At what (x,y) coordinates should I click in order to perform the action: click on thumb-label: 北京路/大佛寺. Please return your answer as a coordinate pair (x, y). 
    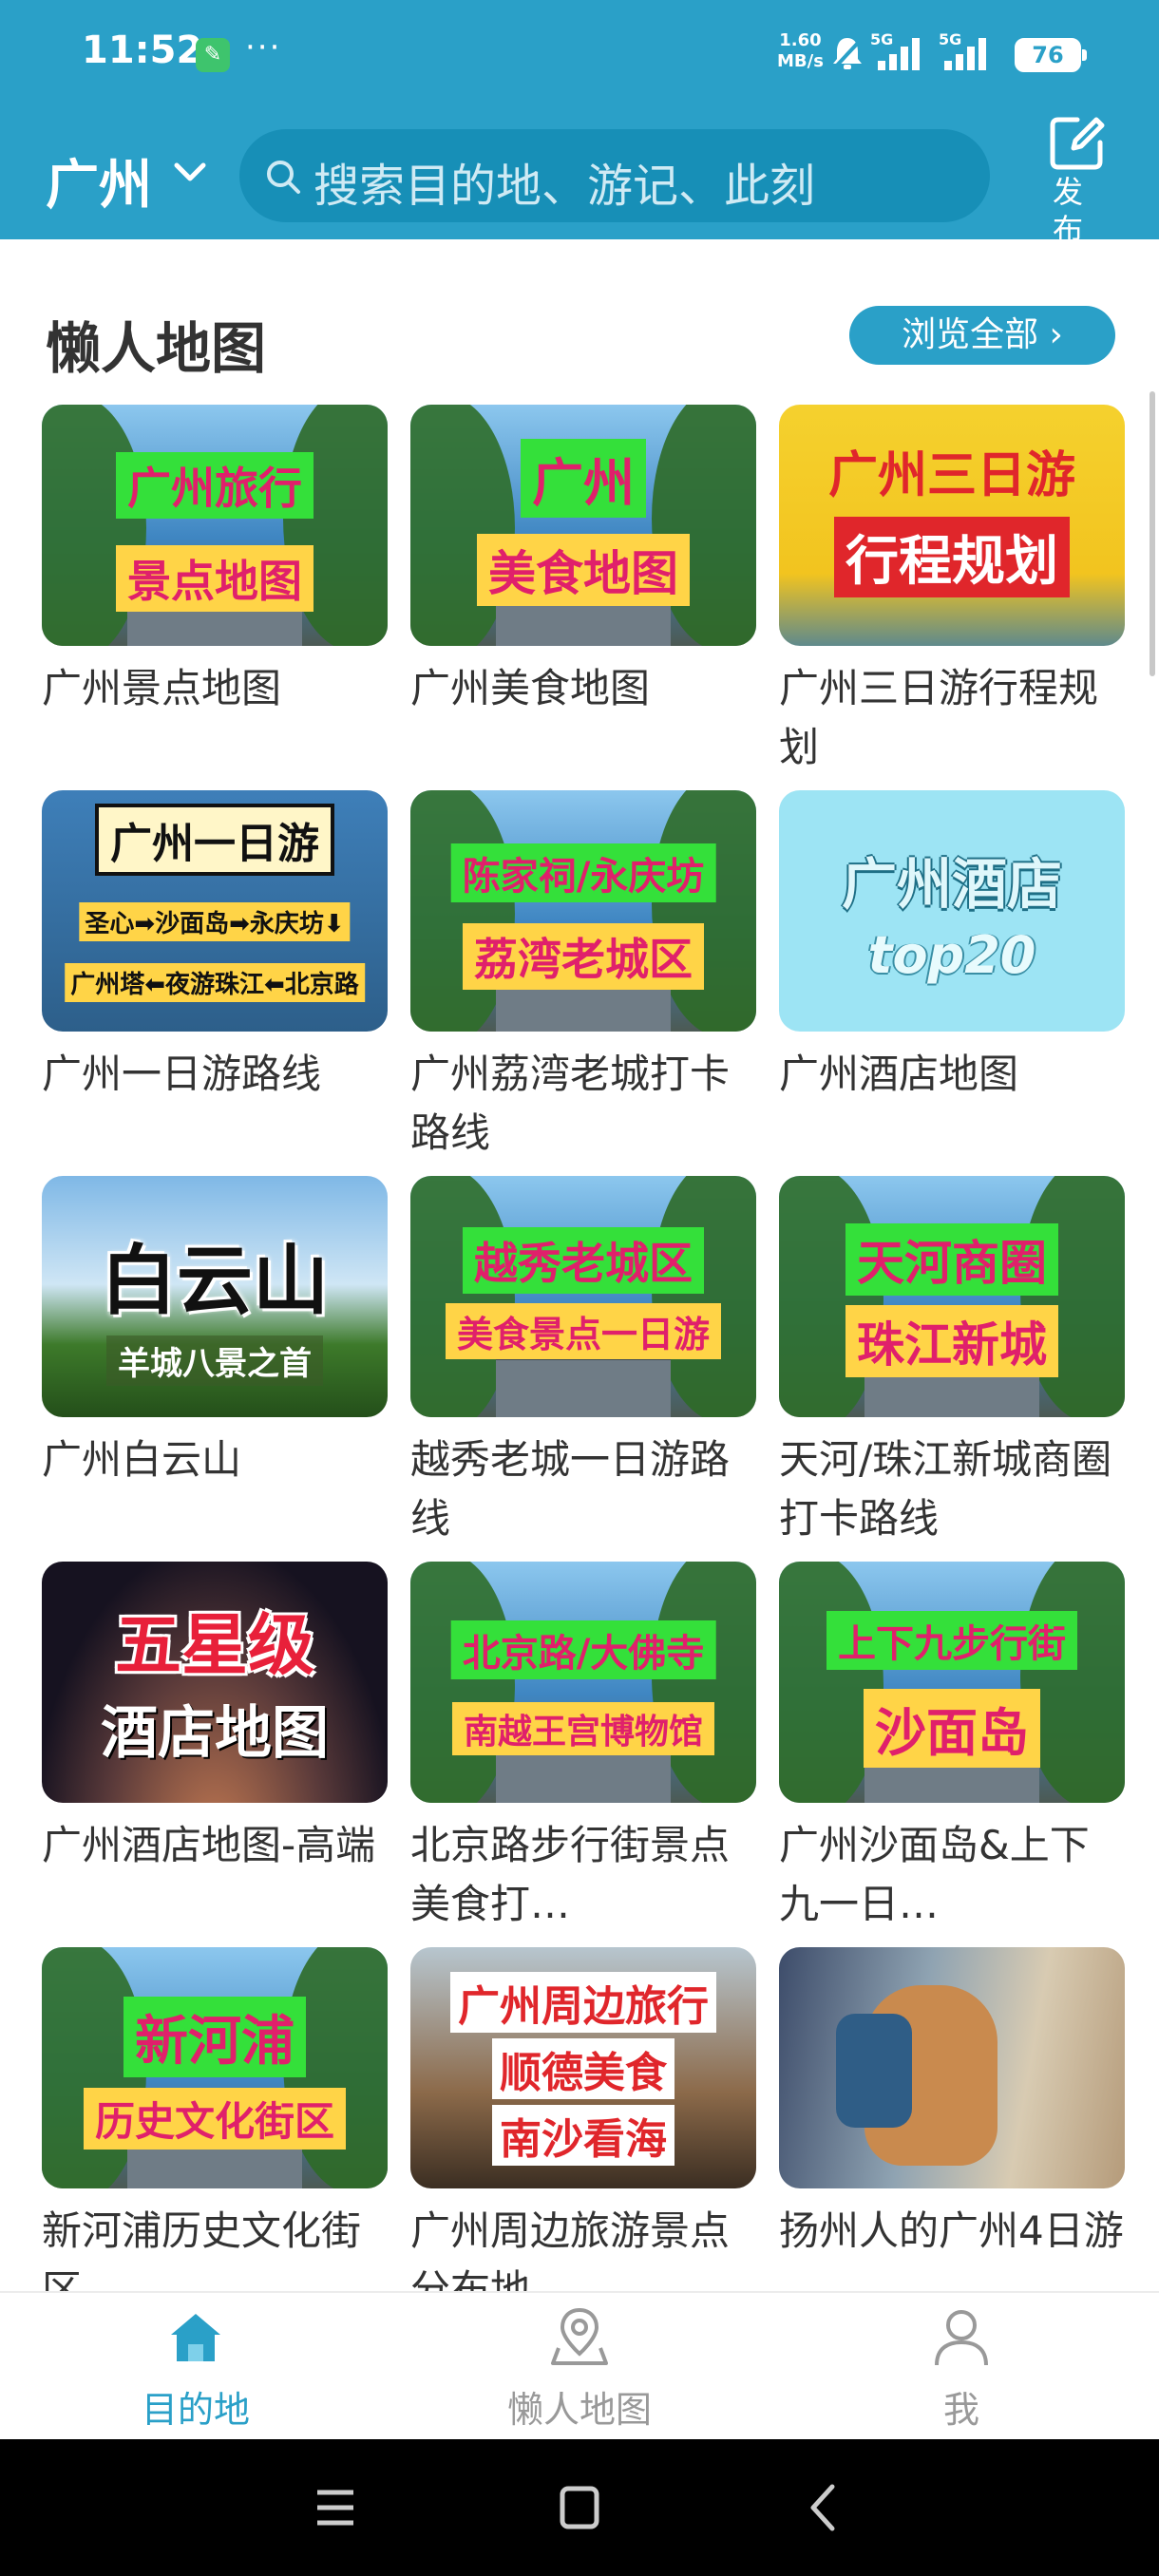
    Looking at the image, I should click on (583, 1649).